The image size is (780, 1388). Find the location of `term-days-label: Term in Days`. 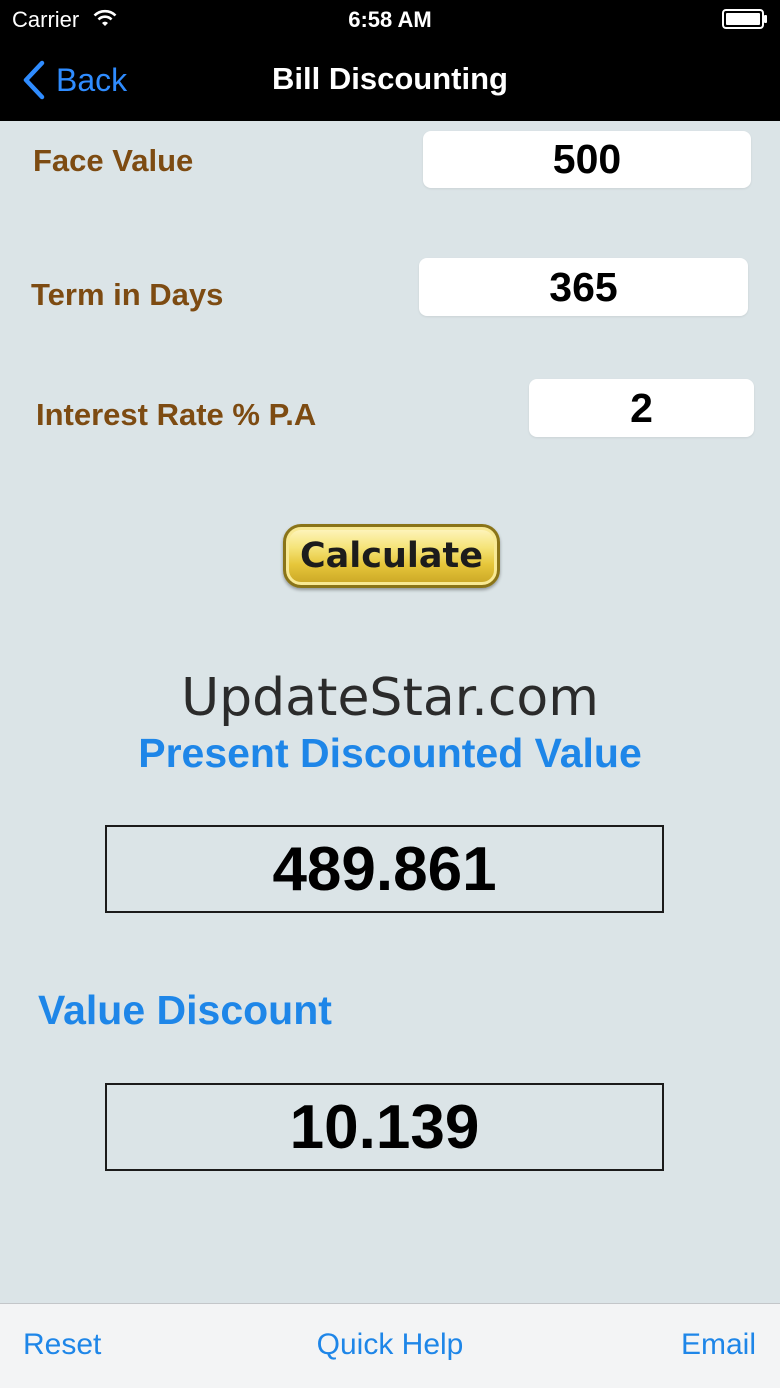

term-days-label: Term in Days is located at coordinates (127, 294).